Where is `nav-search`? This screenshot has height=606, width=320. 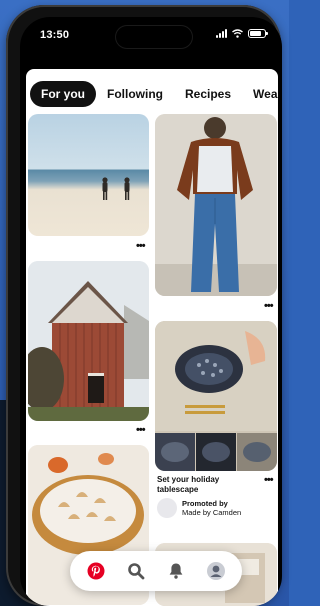
nav-search is located at coordinates (136, 571).